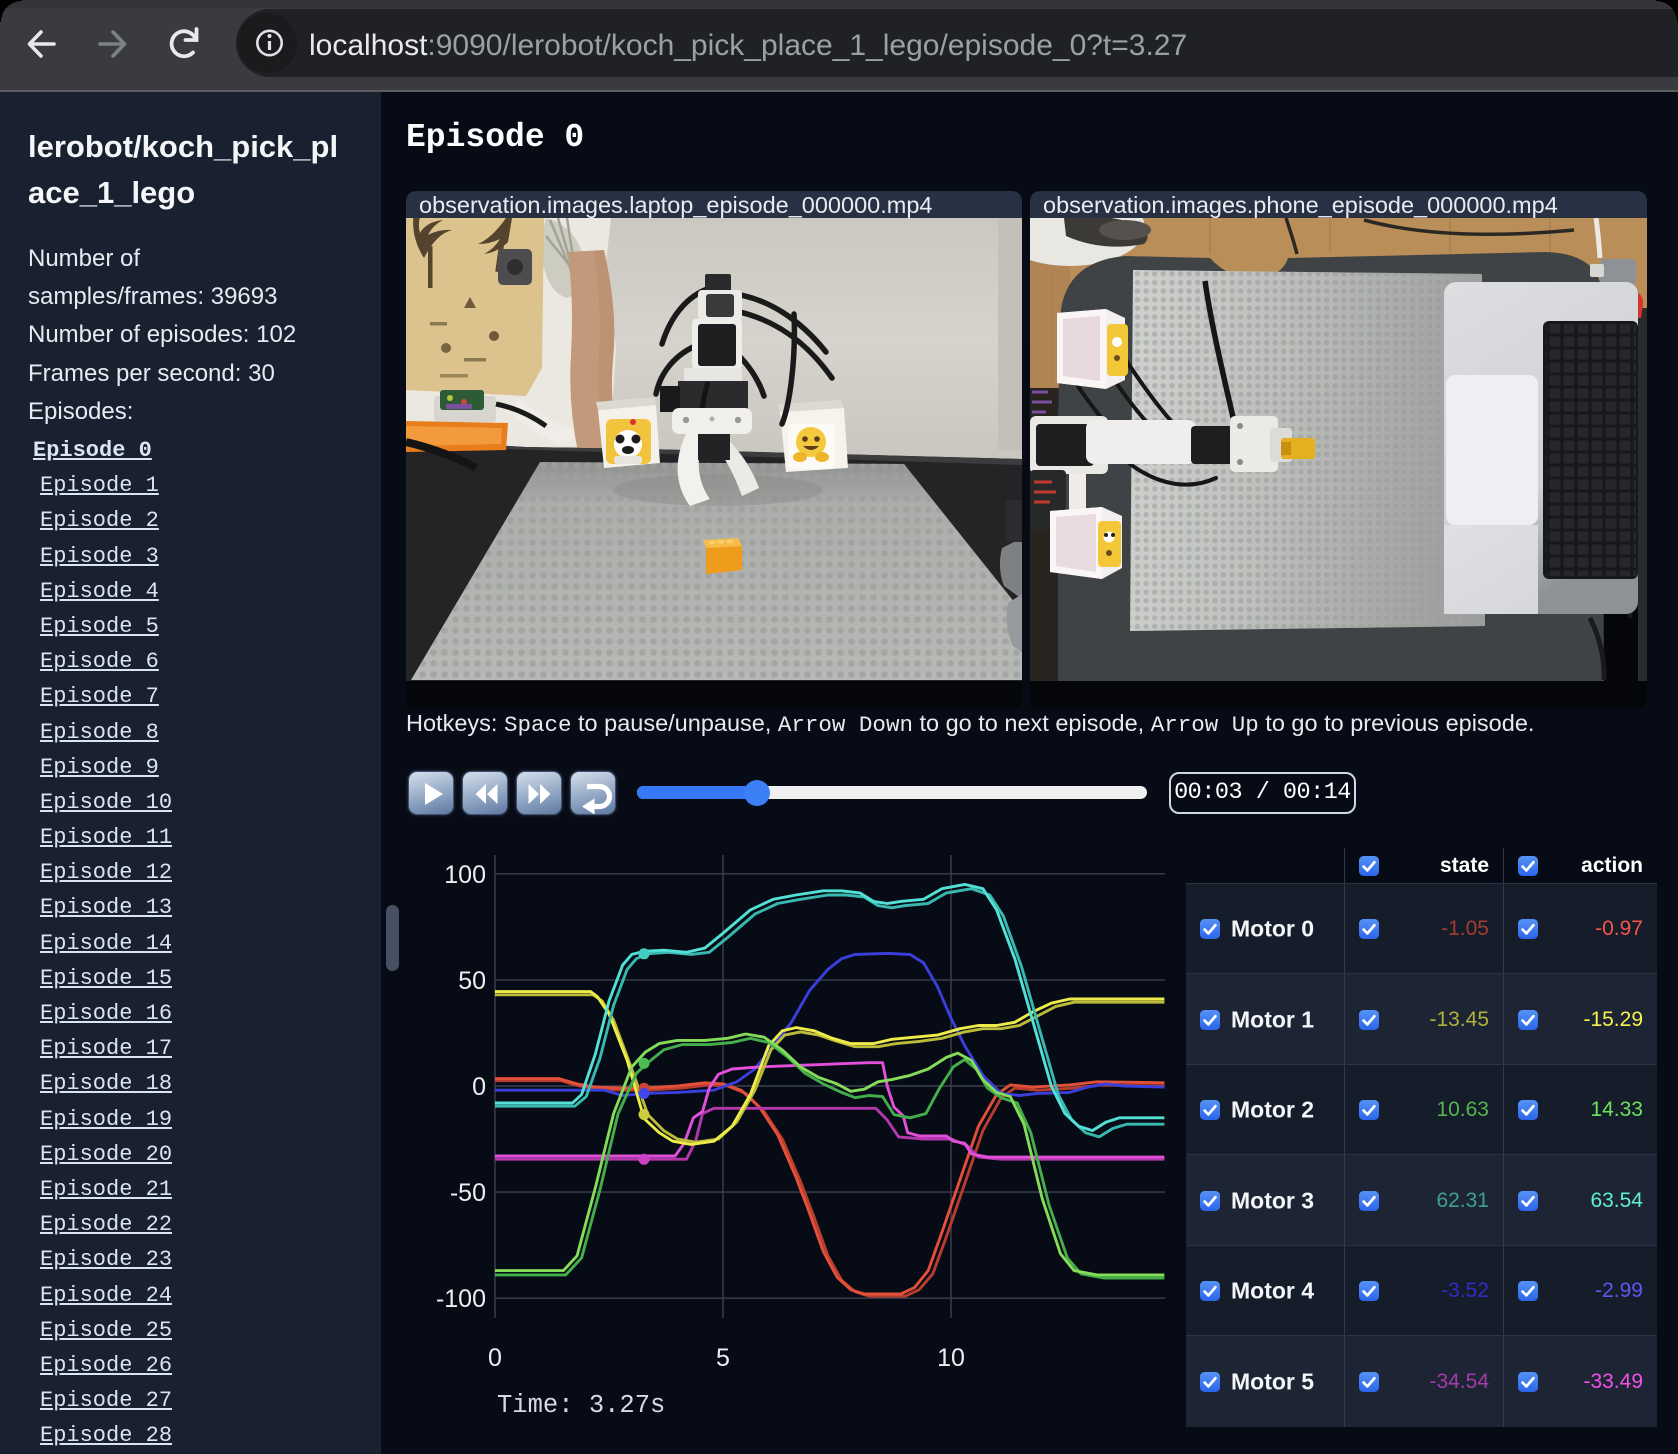  I want to click on svg-text: Time: 3.27s, so click(581, 1405).